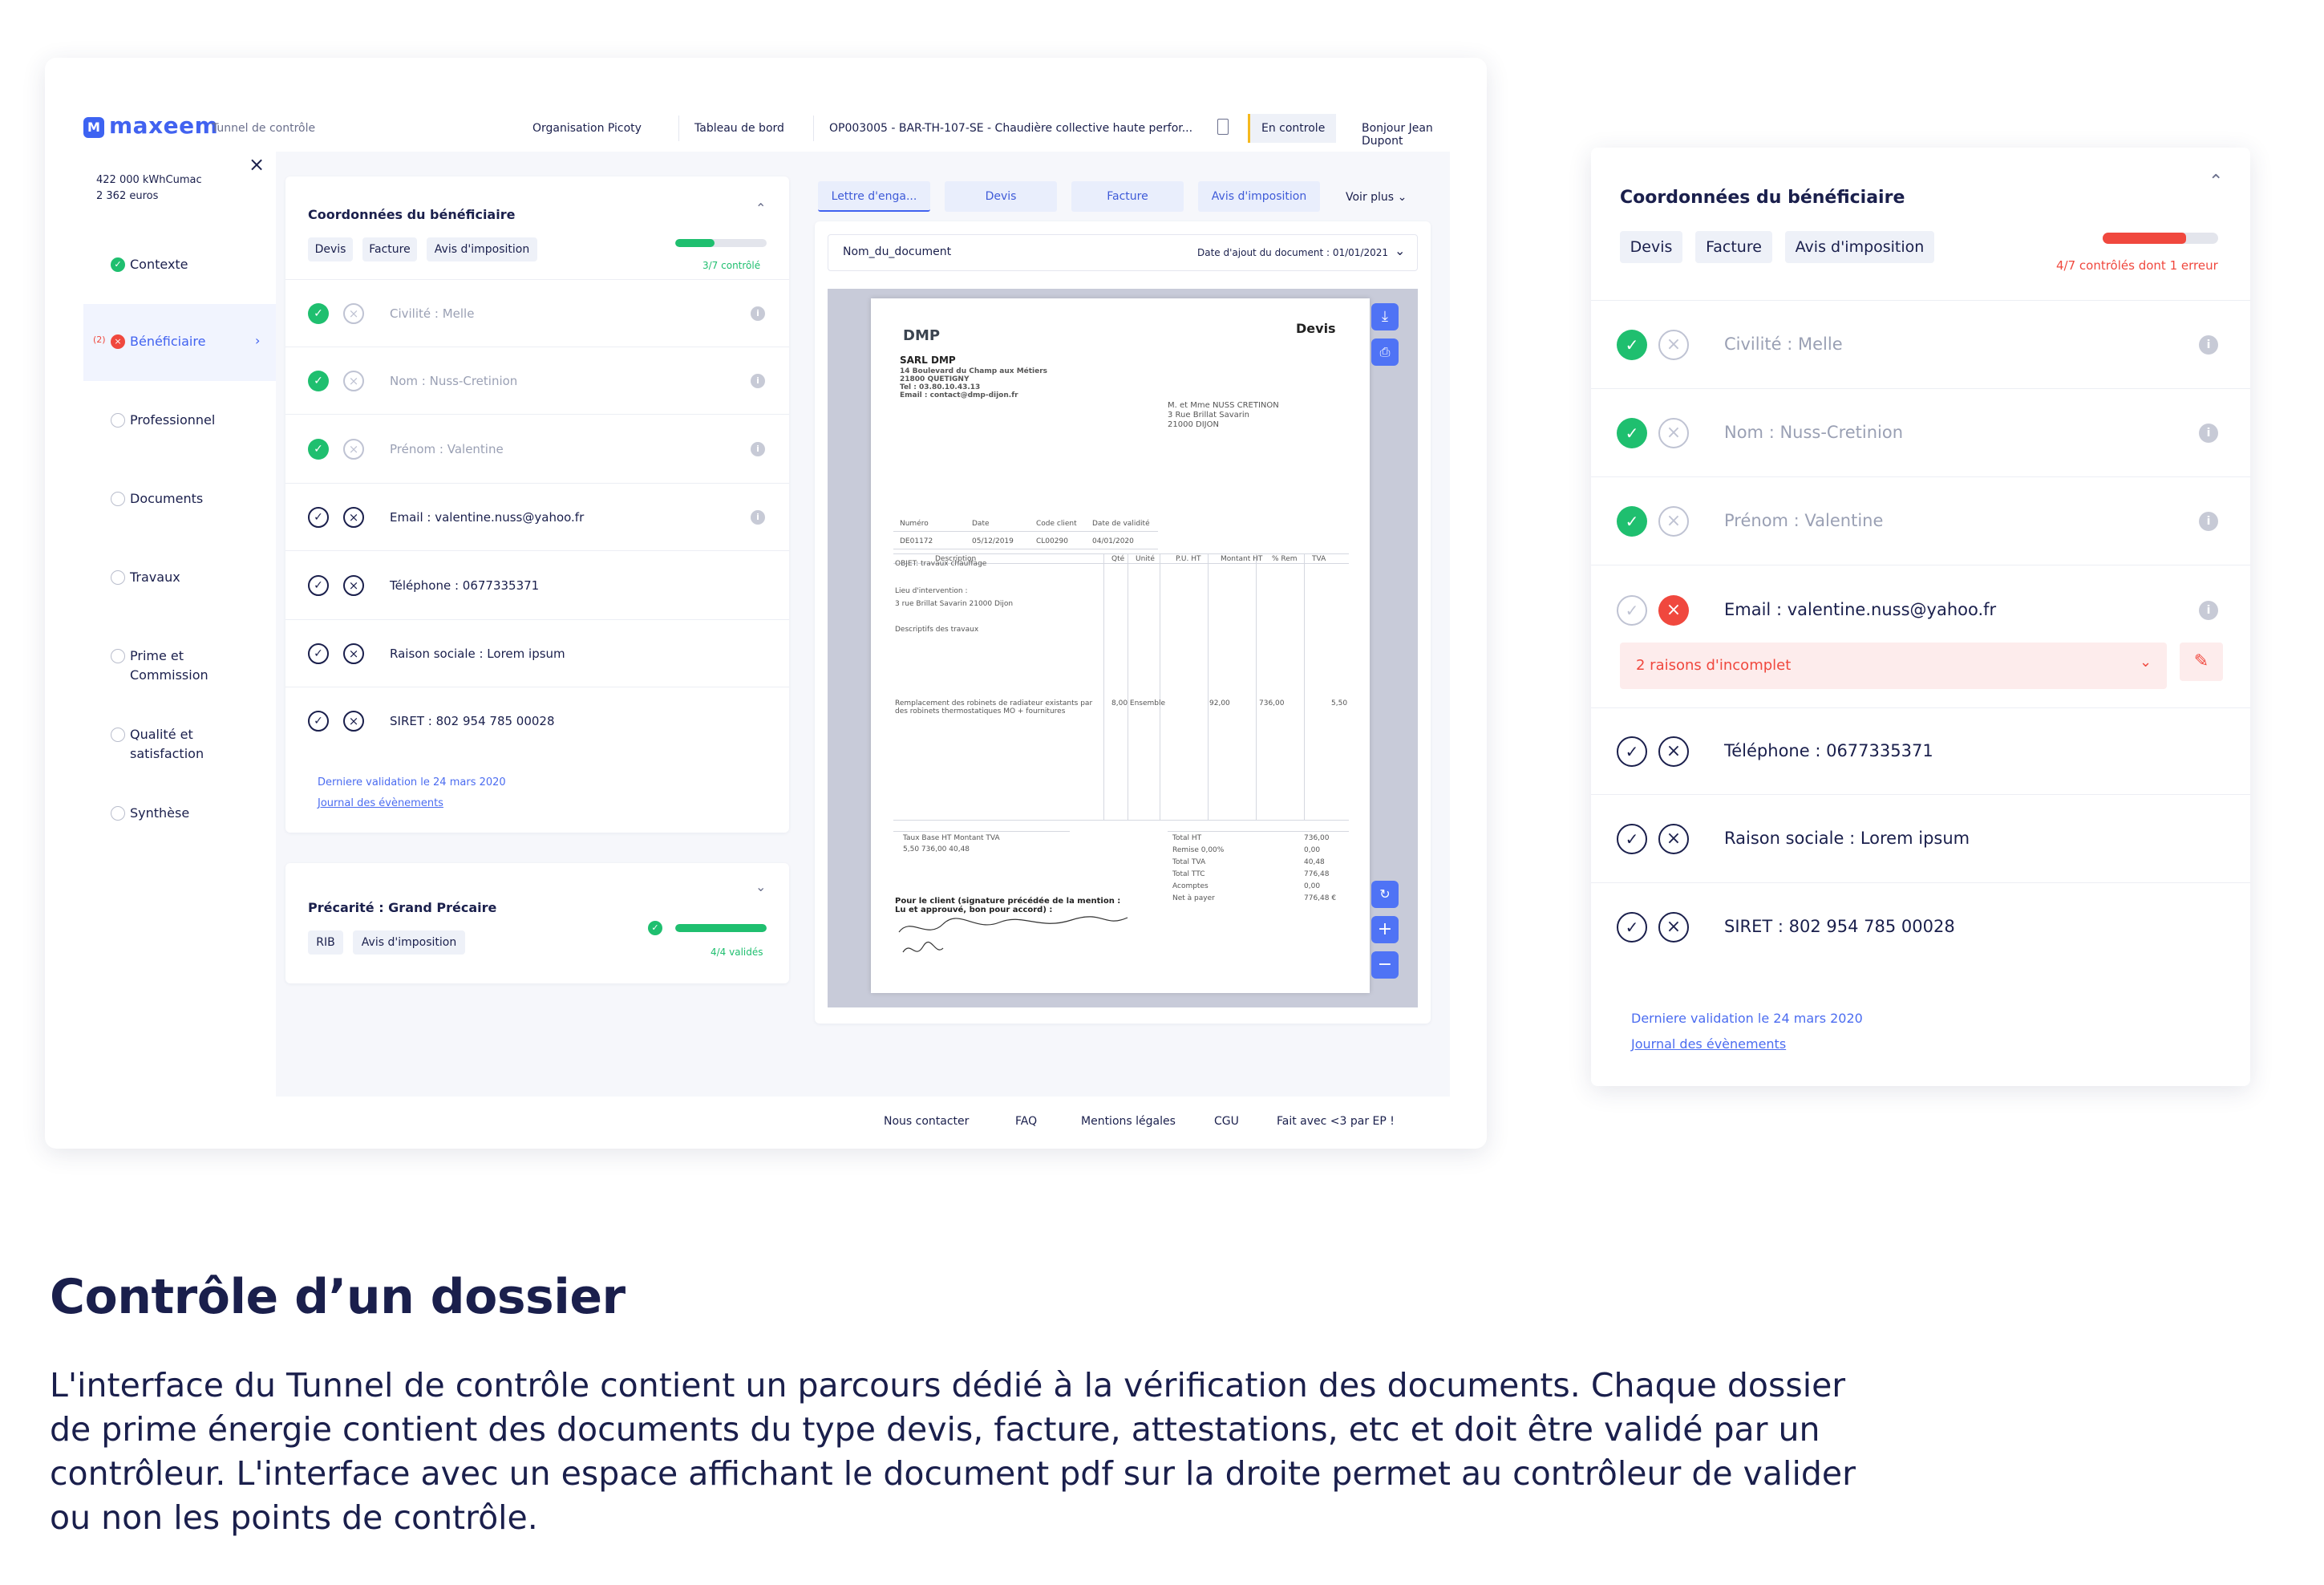  What do you see at coordinates (179, 579) in the screenshot?
I see `sidebar-item-travaux: Travaux` at bounding box center [179, 579].